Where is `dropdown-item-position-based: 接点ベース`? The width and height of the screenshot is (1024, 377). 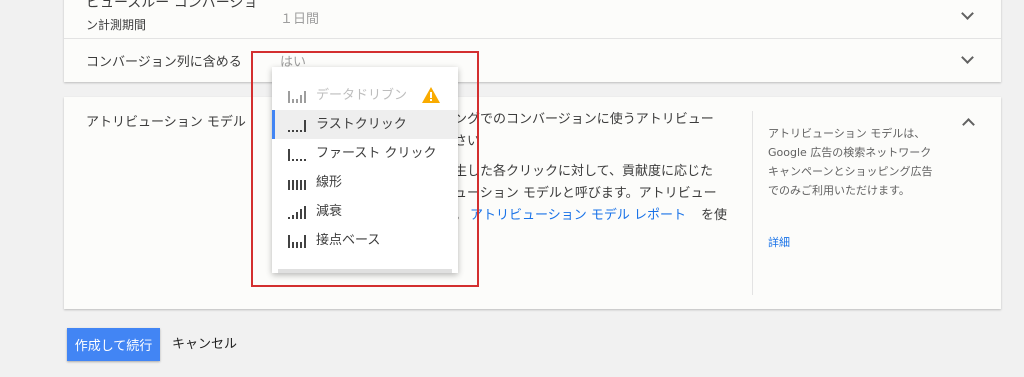 dropdown-item-position-based: 接点ベース is located at coordinates (365, 240).